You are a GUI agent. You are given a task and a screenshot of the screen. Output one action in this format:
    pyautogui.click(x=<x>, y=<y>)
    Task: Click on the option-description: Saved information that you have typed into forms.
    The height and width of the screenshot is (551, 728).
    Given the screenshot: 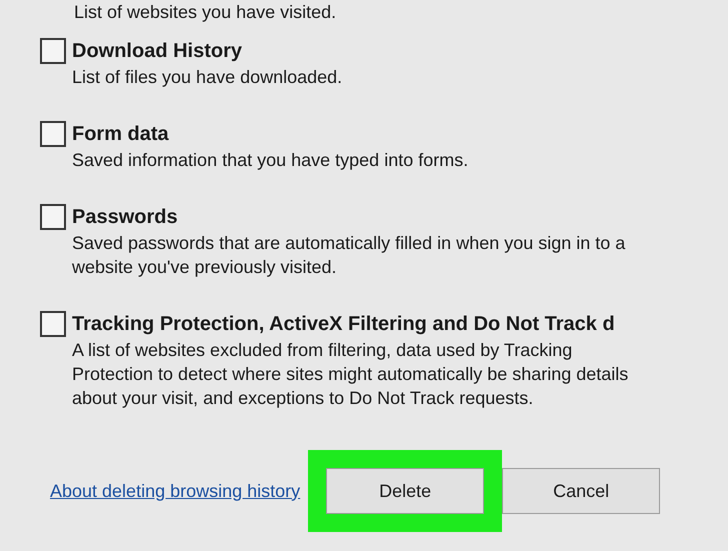 What is the action you would take?
    pyautogui.click(x=271, y=160)
    